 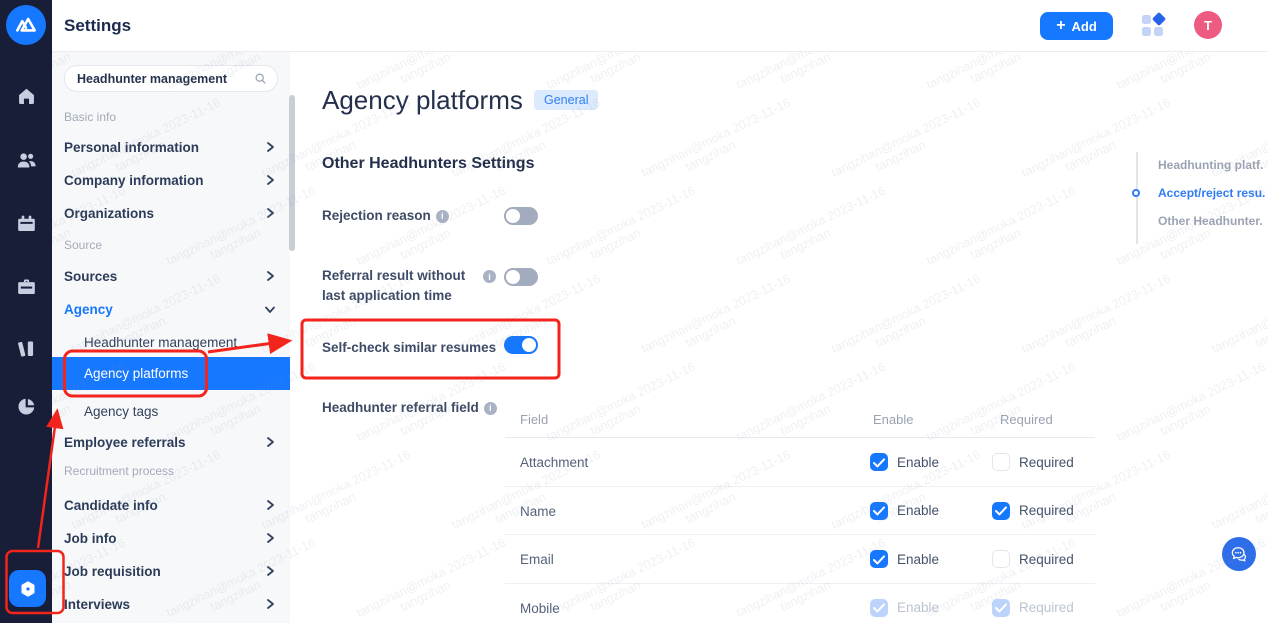 What do you see at coordinates (1158, 31) in the screenshot?
I see `grid-square` at bounding box center [1158, 31].